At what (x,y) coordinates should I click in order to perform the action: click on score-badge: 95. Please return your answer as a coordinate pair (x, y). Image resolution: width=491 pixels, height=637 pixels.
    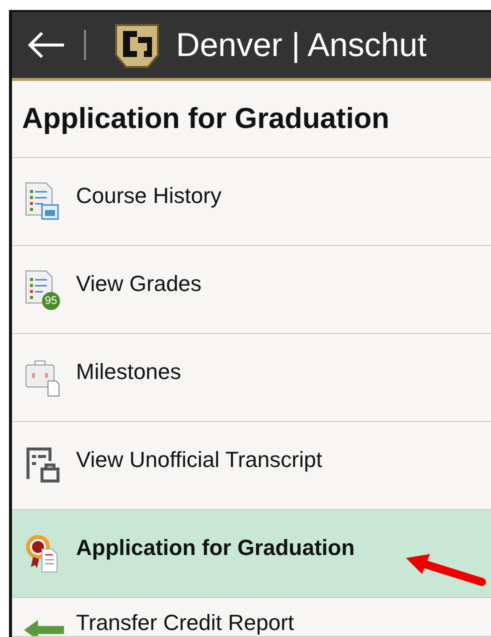
    Looking at the image, I should click on (51, 301).